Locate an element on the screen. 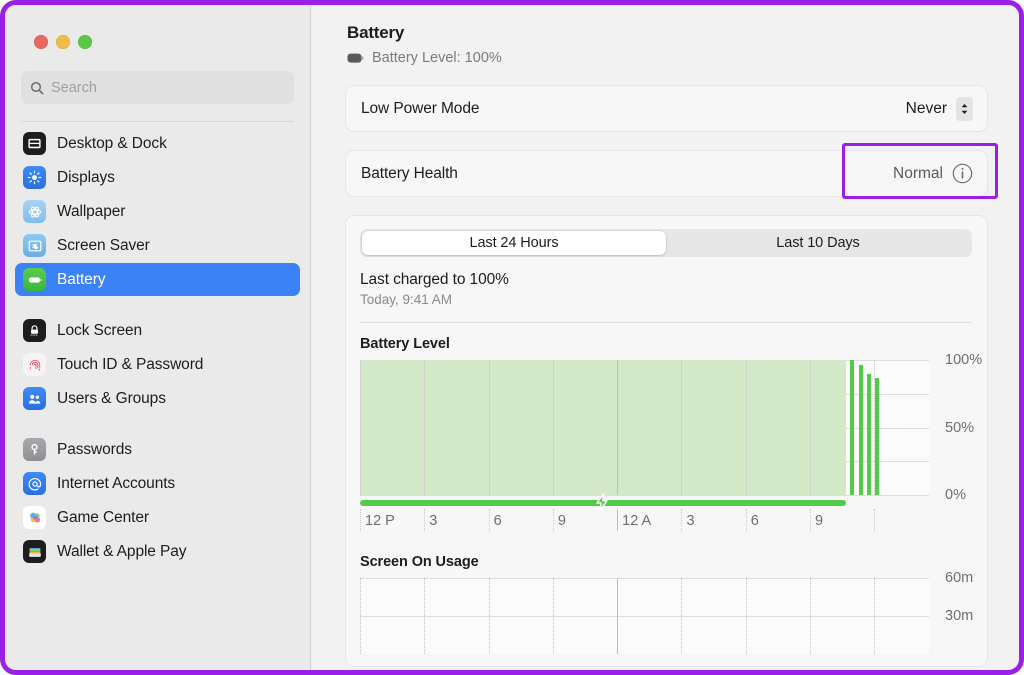 This screenshot has height=675, width=1024. zoom-button is located at coordinates (85, 42).